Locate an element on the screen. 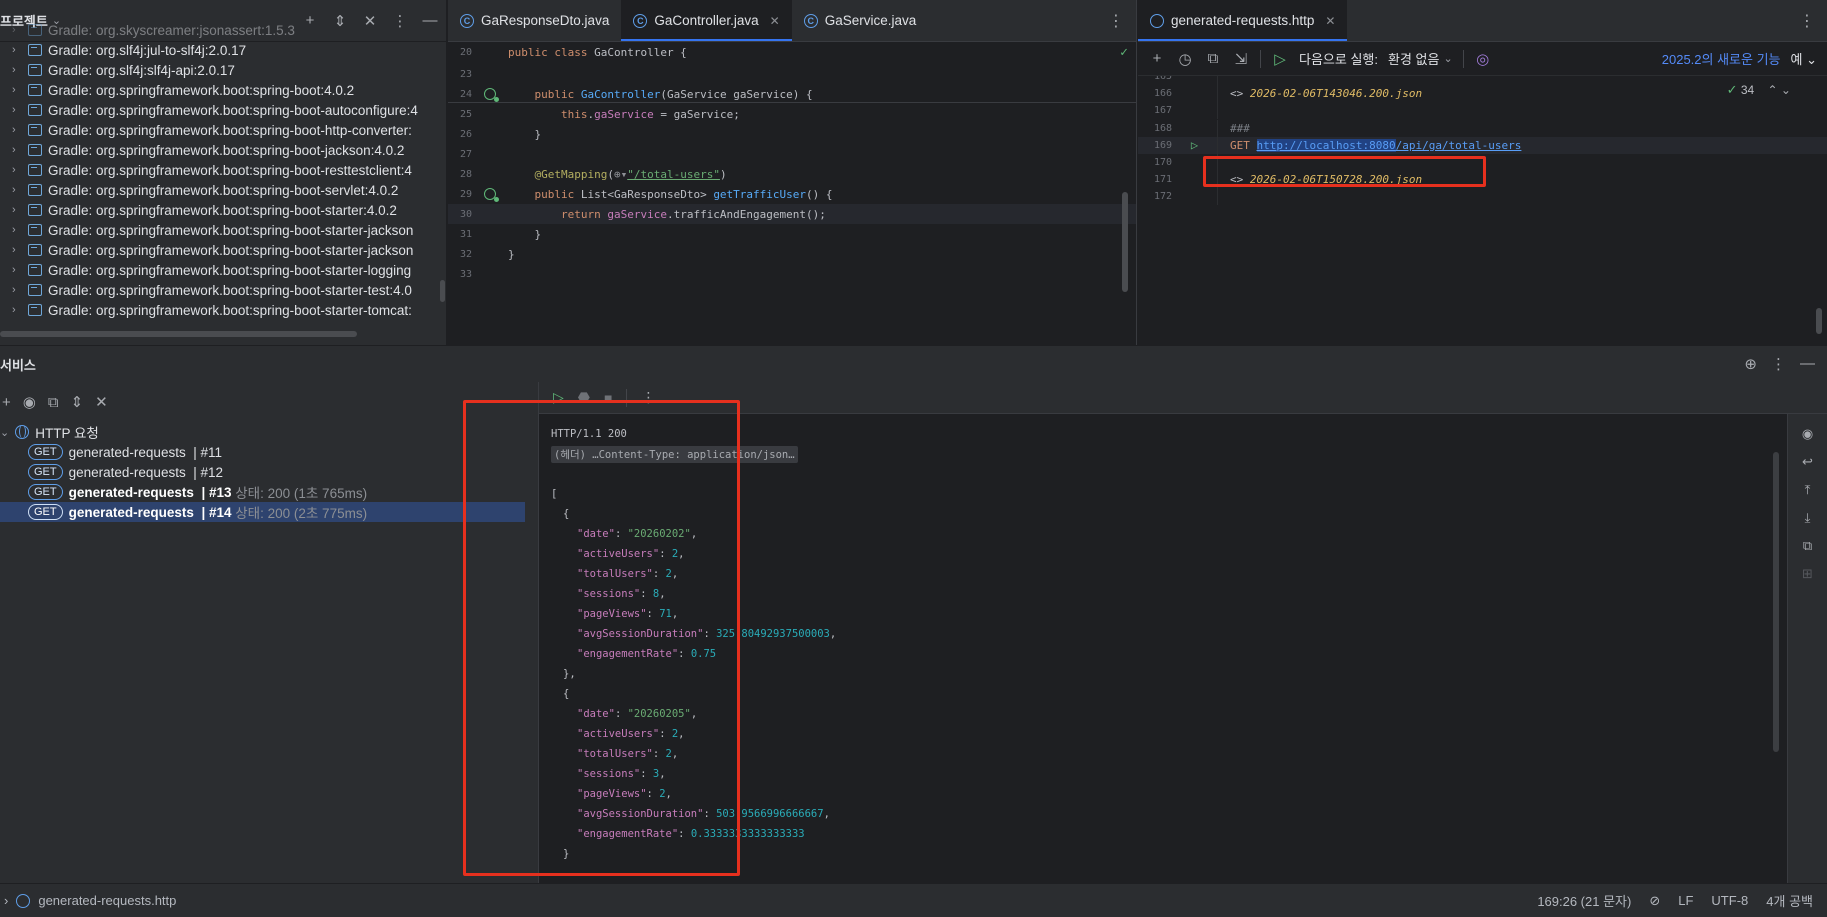 This screenshot has width=1827, height=917. caret-position: 169:26 (21 문자) is located at coordinates (1584, 900).